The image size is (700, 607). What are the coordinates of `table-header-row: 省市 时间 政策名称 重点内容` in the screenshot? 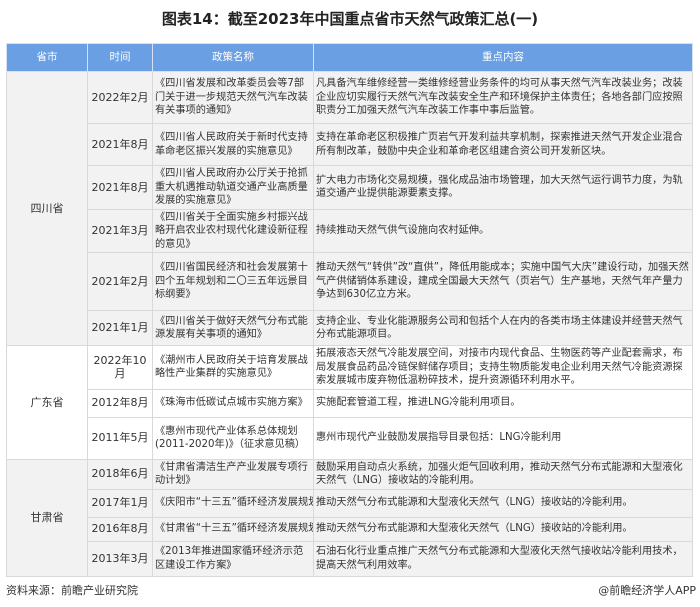 It's located at (349, 57).